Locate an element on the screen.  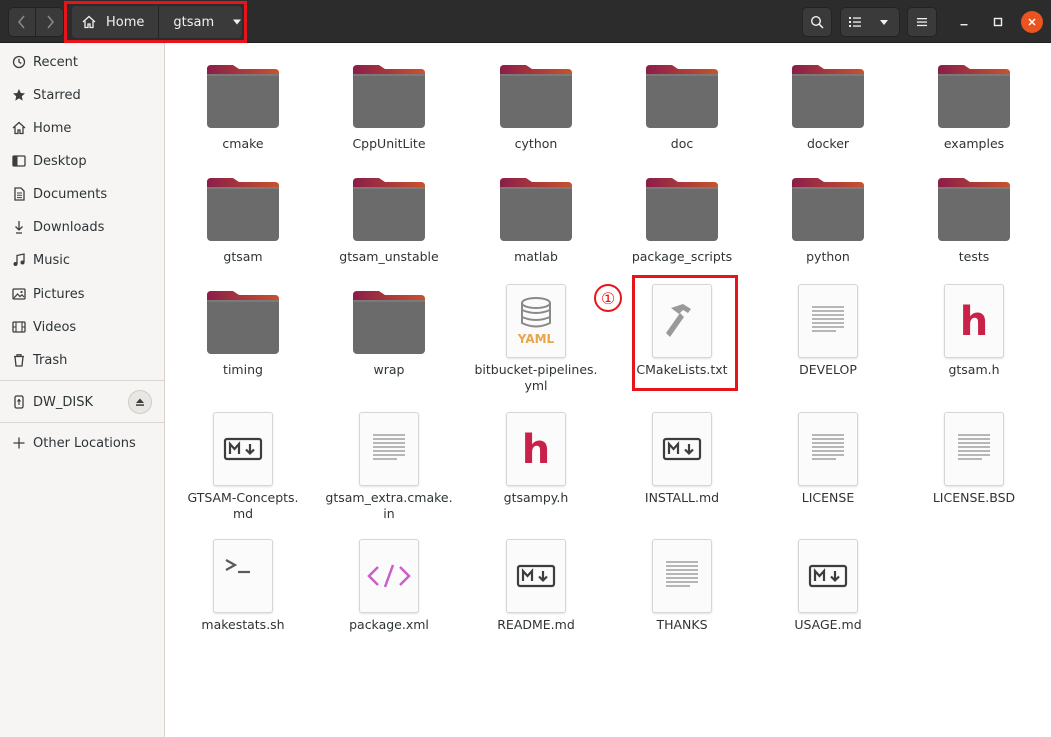
file-name: tests is located at coordinates (974, 256).